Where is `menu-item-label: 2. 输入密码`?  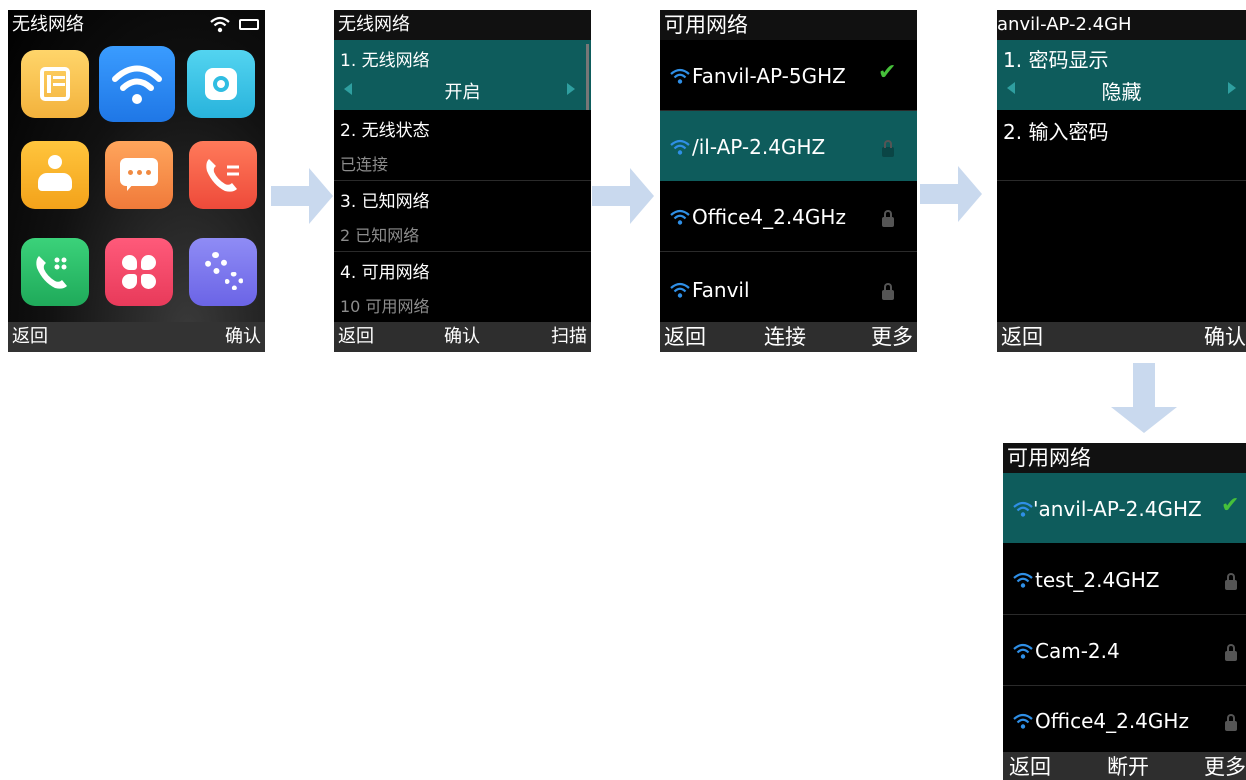 menu-item-label: 2. 输入密码 is located at coordinates (1056, 132).